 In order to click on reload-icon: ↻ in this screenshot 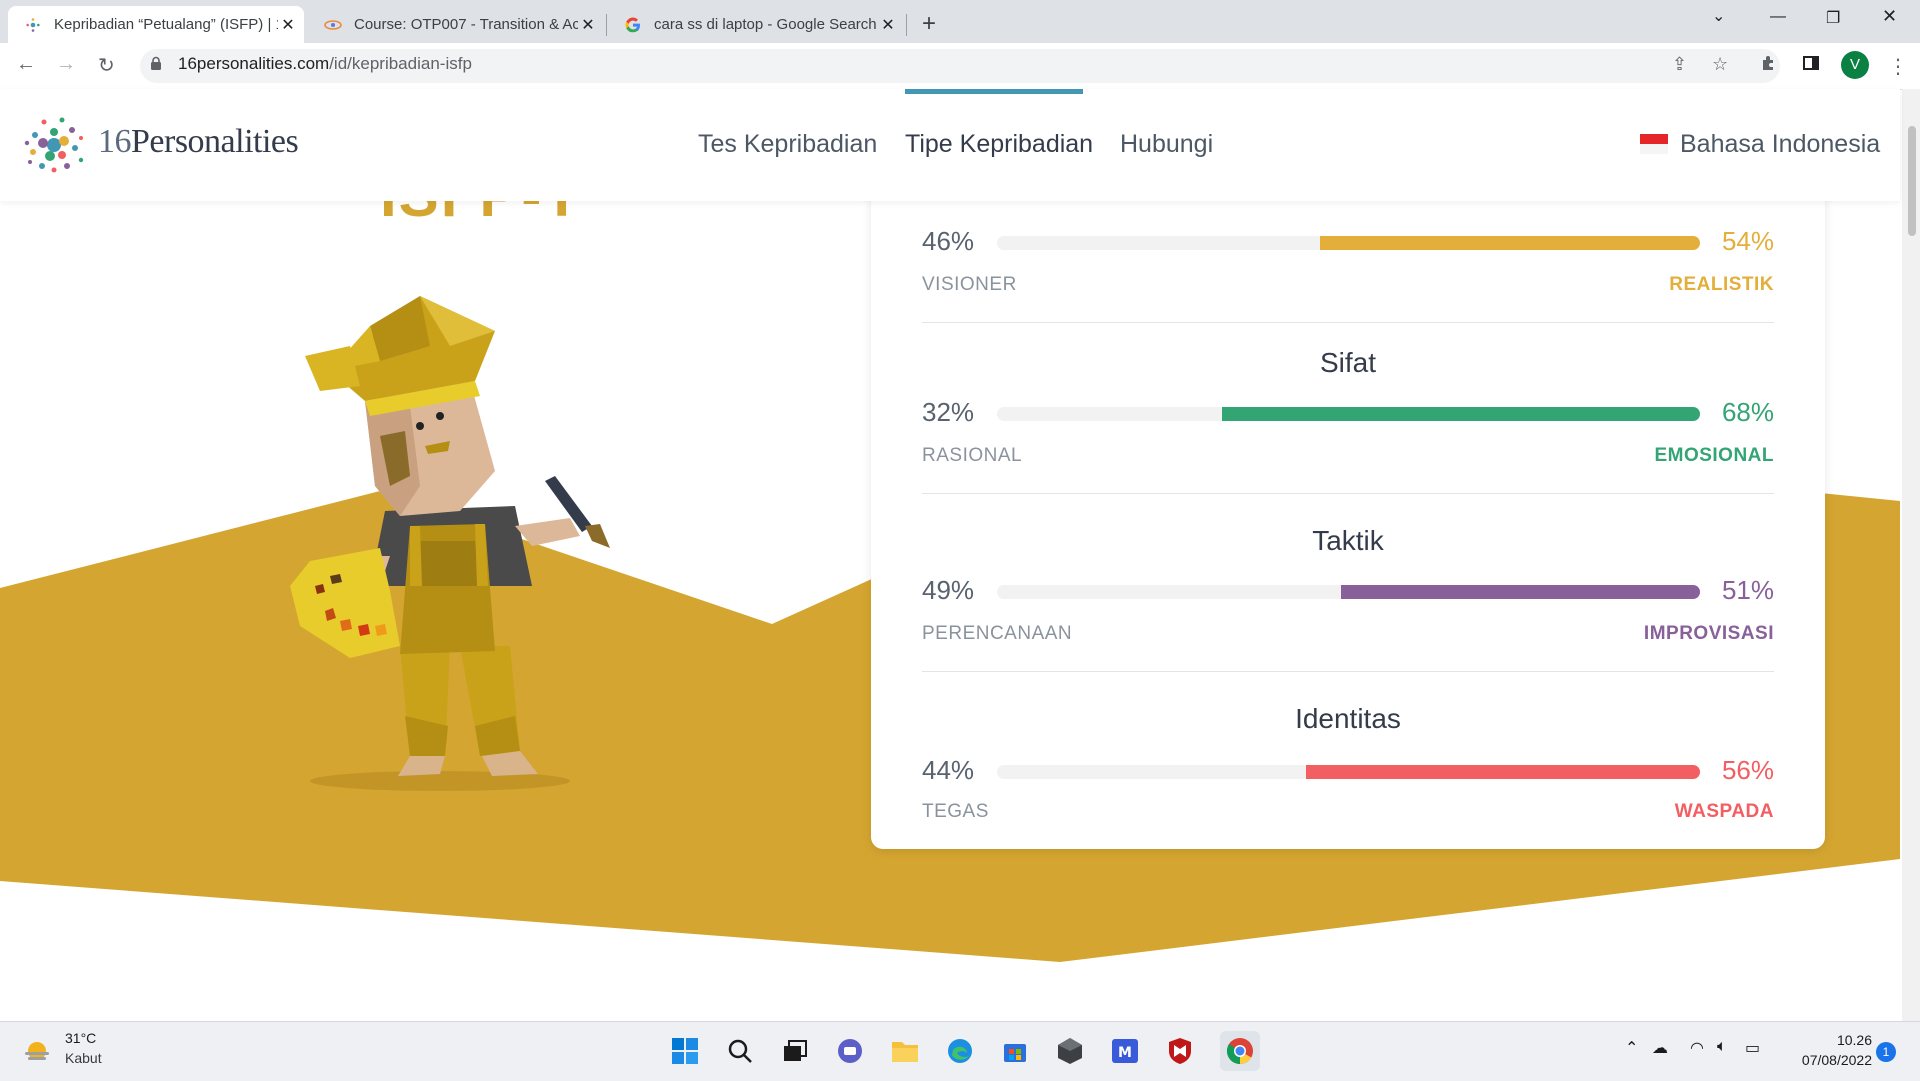, I will do `click(106, 65)`.